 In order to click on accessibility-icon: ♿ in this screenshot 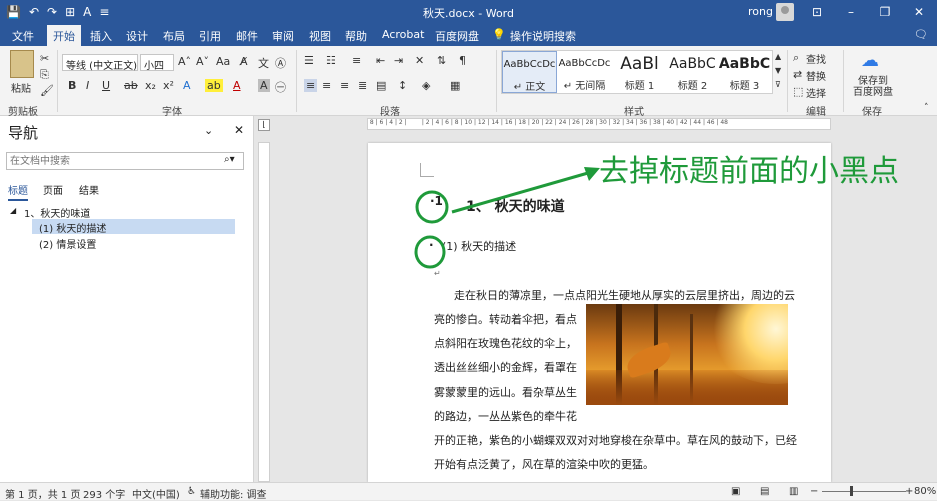, I will do `click(191, 491)`.